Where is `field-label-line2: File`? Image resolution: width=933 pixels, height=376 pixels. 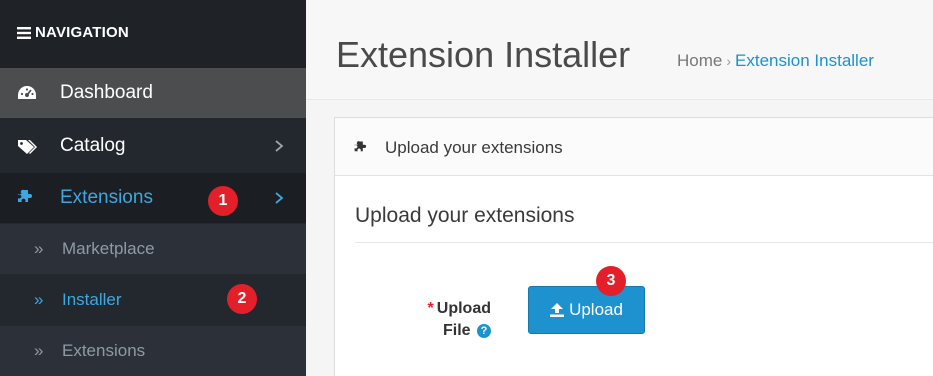
field-label-line2: File is located at coordinates (456, 330).